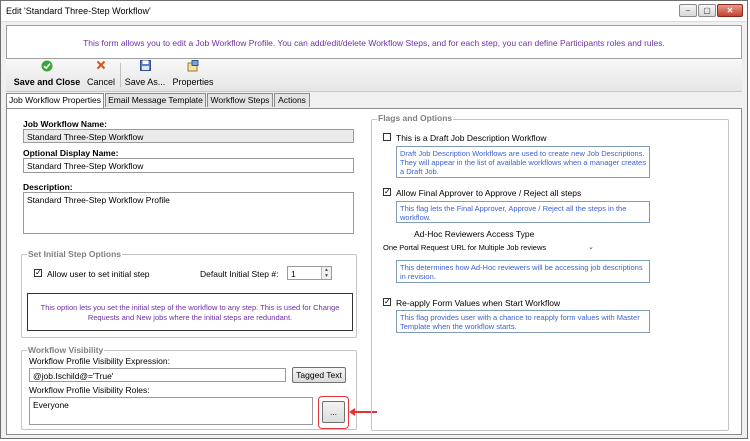 The image size is (750, 441). Describe the element at coordinates (239, 274) in the screenshot. I see `default-step-label: Default Initial Step #:` at that location.